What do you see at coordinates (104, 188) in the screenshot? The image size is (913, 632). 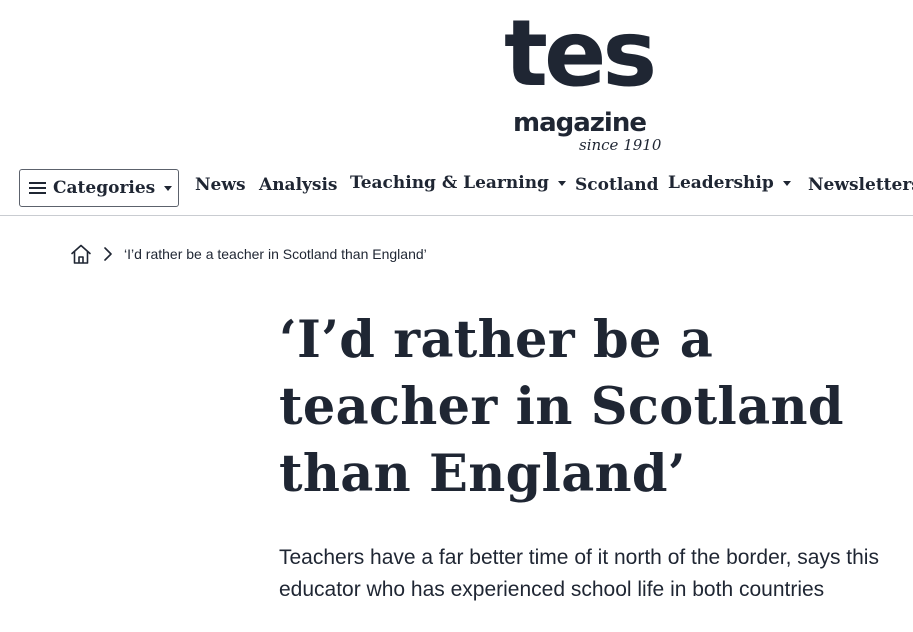 I see `categories-label: Categories` at bounding box center [104, 188].